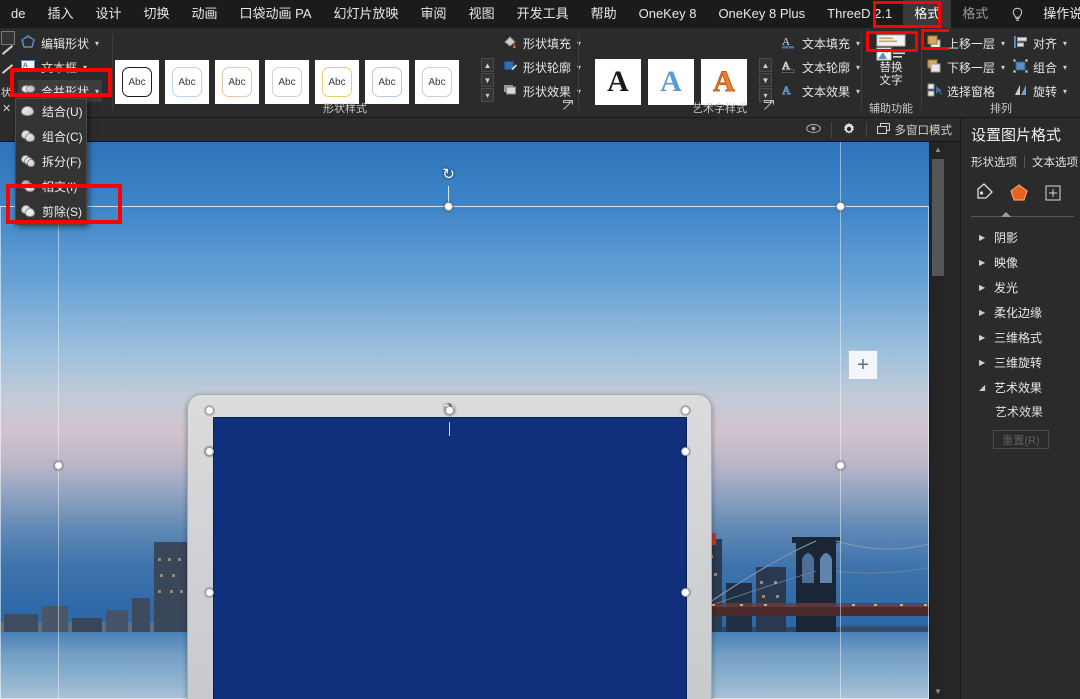 The width and height of the screenshot is (1080, 699). What do you see at coordinates (765, 65) in the screenshot?
I see `wordart-scroll-up-button: ▲` at bounding box center [765, 65].